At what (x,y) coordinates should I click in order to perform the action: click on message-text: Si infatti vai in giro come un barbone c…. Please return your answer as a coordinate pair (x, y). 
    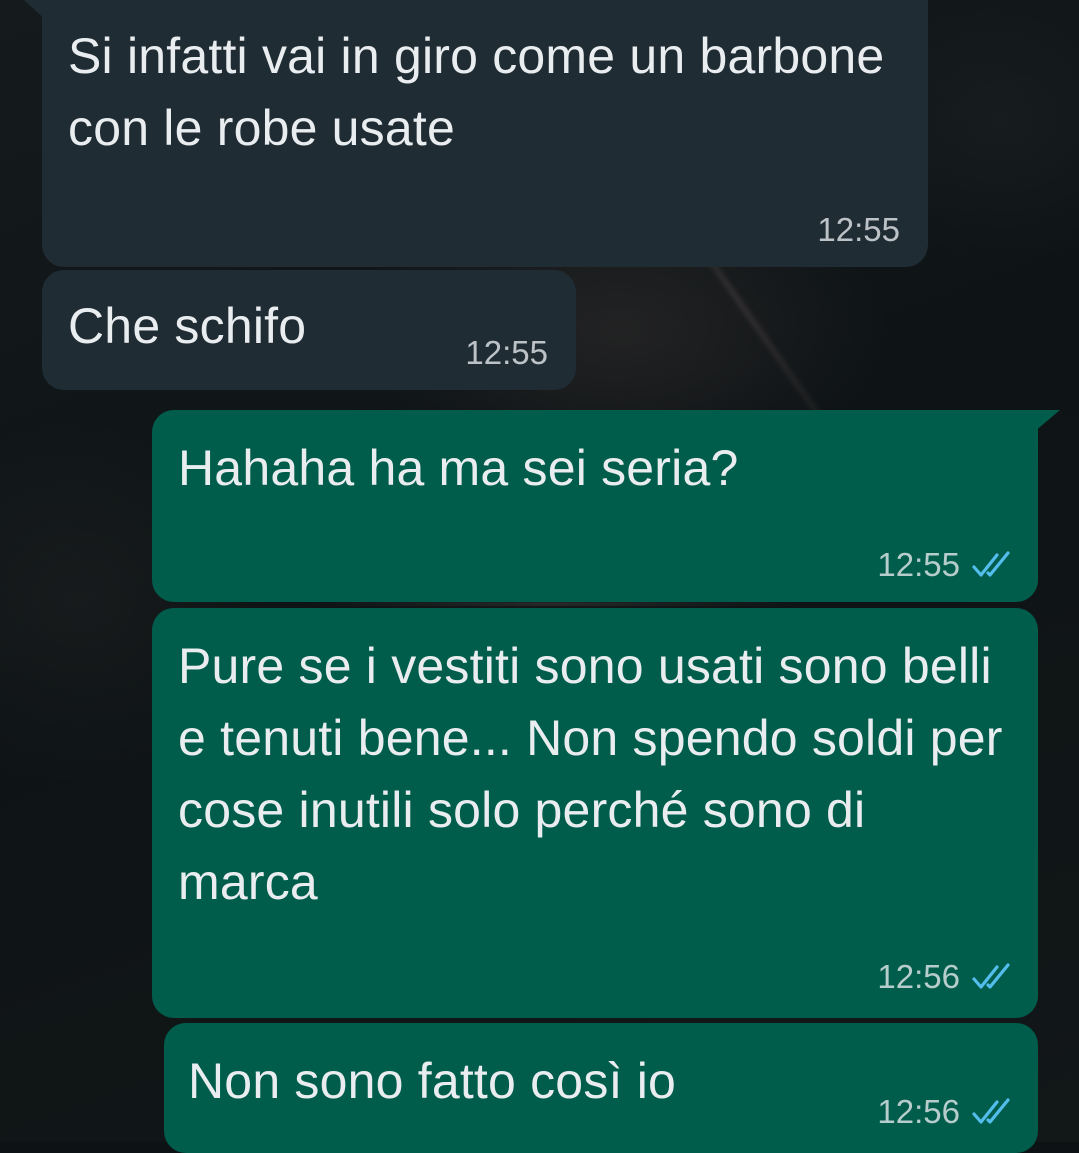
    Looking at the image, I should click on (483, 92).